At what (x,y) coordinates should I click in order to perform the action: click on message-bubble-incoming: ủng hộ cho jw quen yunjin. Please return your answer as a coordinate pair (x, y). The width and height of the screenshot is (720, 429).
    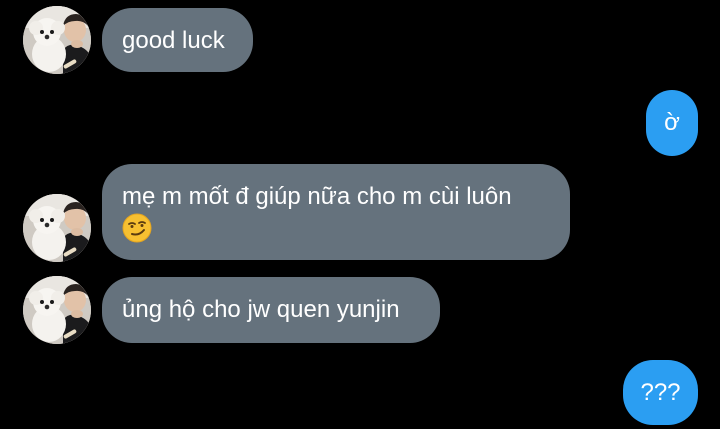
    Looking at the image, I should click on (271, 310).